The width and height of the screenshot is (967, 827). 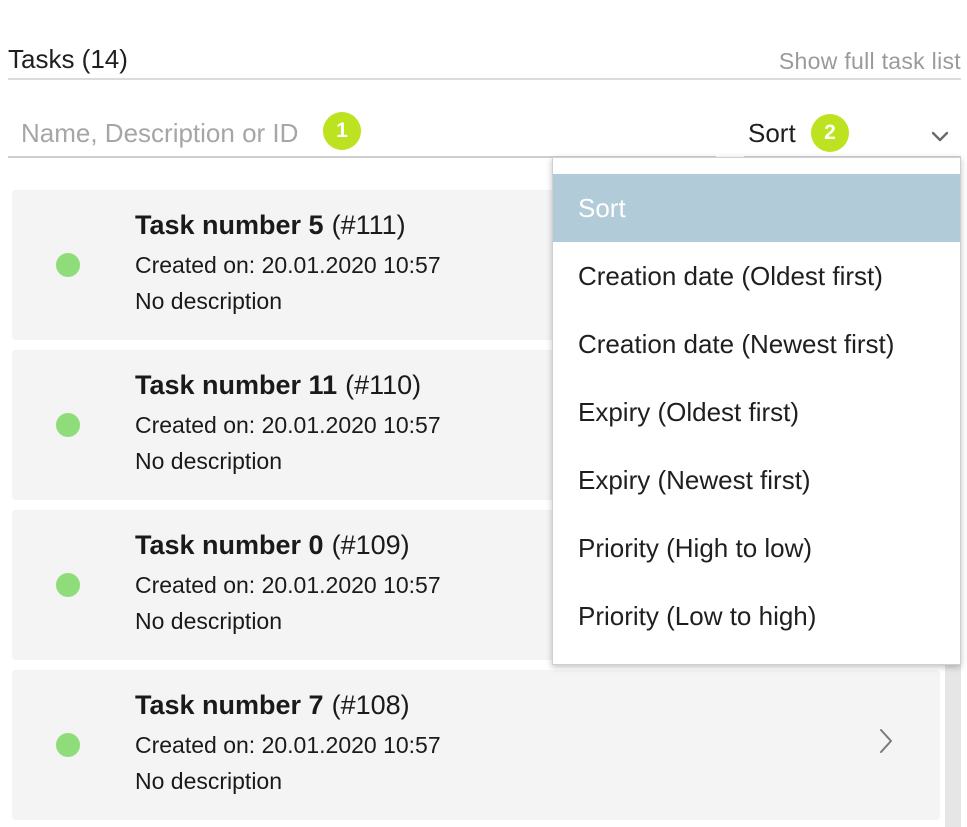 I want to click on task-id: (#109), so click(x=370, y=545).